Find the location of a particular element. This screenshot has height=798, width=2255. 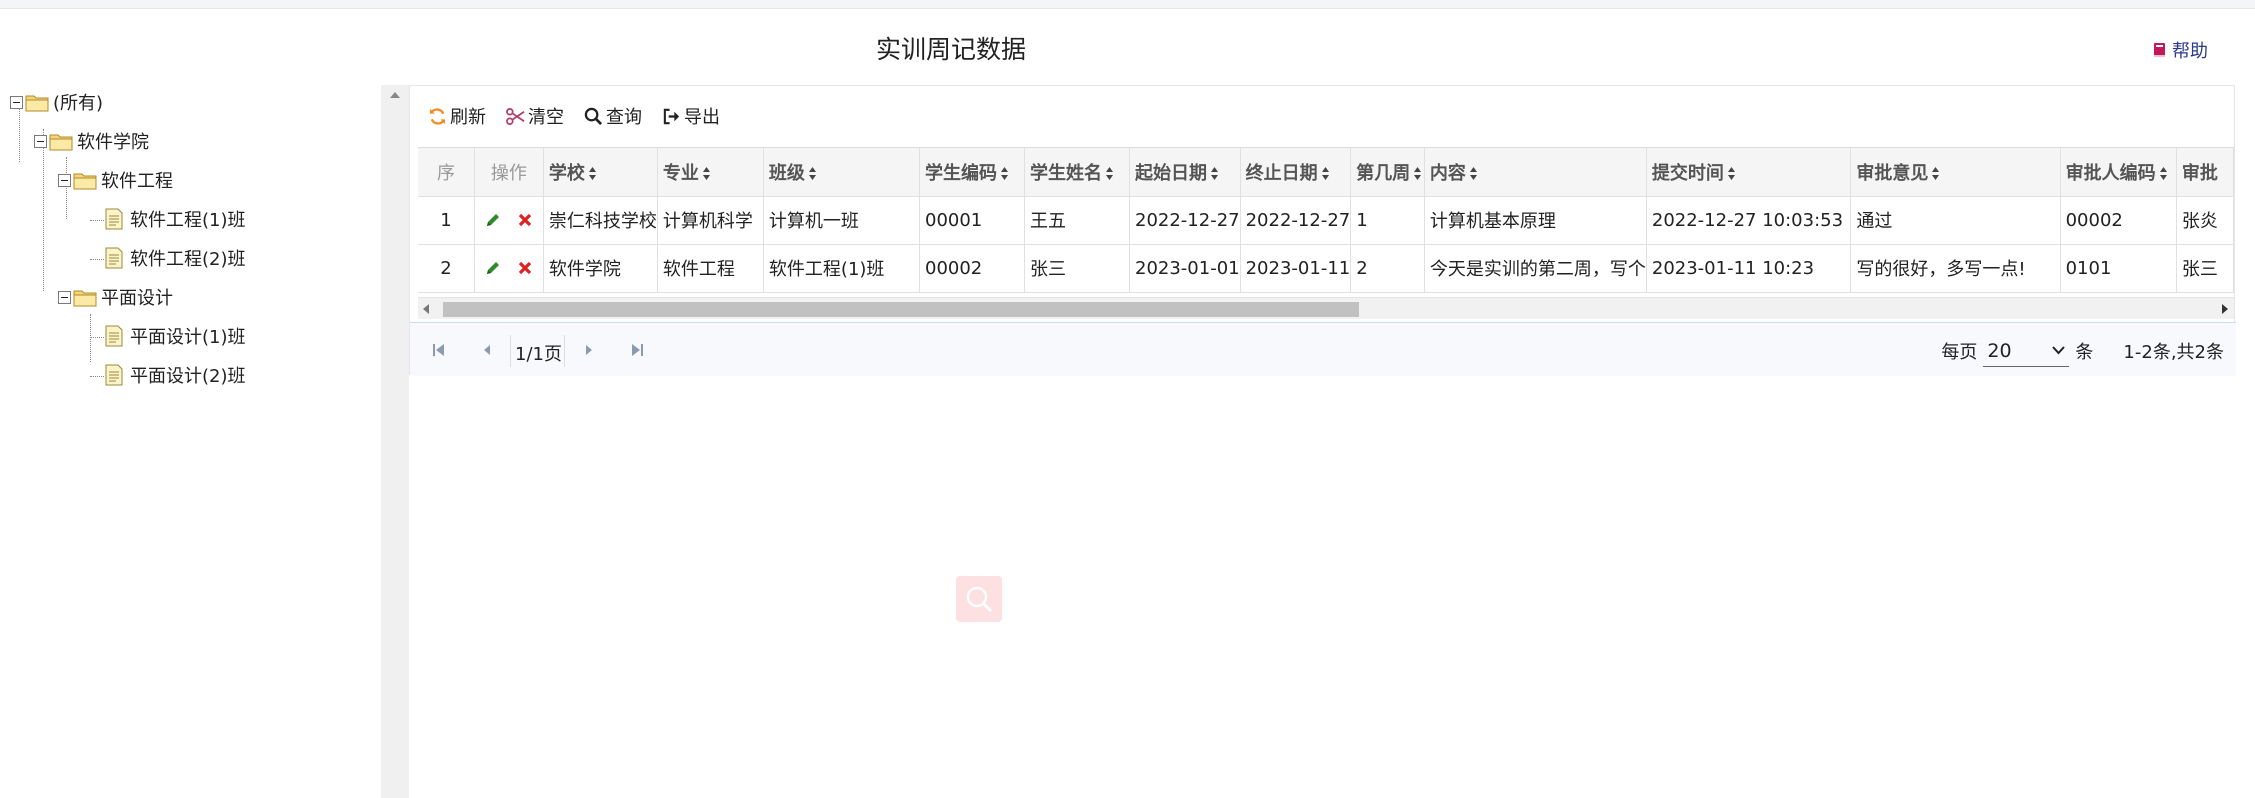

column-header-approver: 审批 is located at coordinates (2205, 172).